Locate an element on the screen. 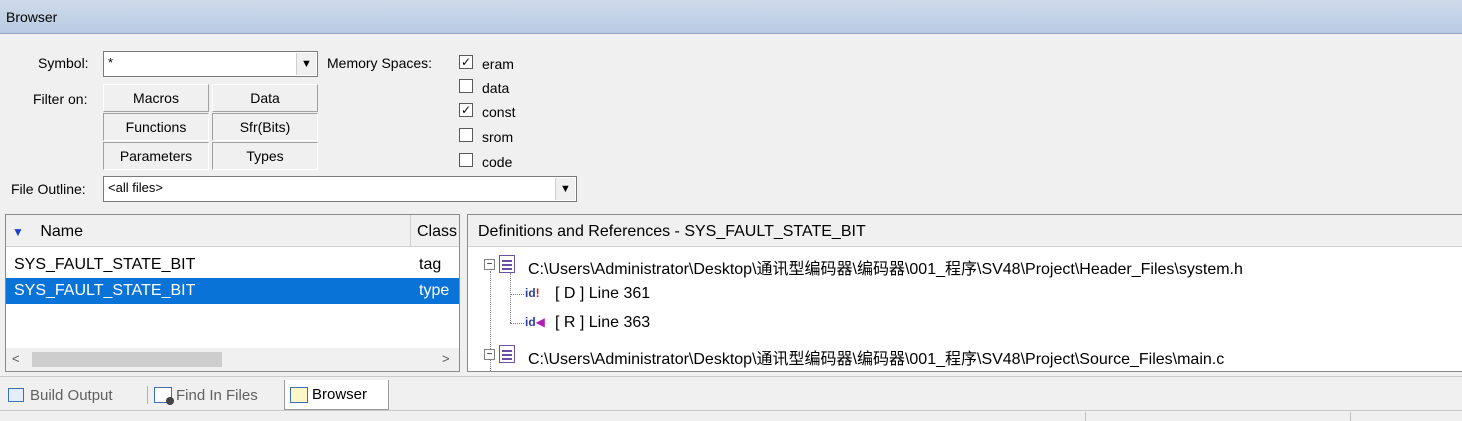 The image size is (1462, 421). file-outline-label: File Outline: is located at coordinates (48, 189).